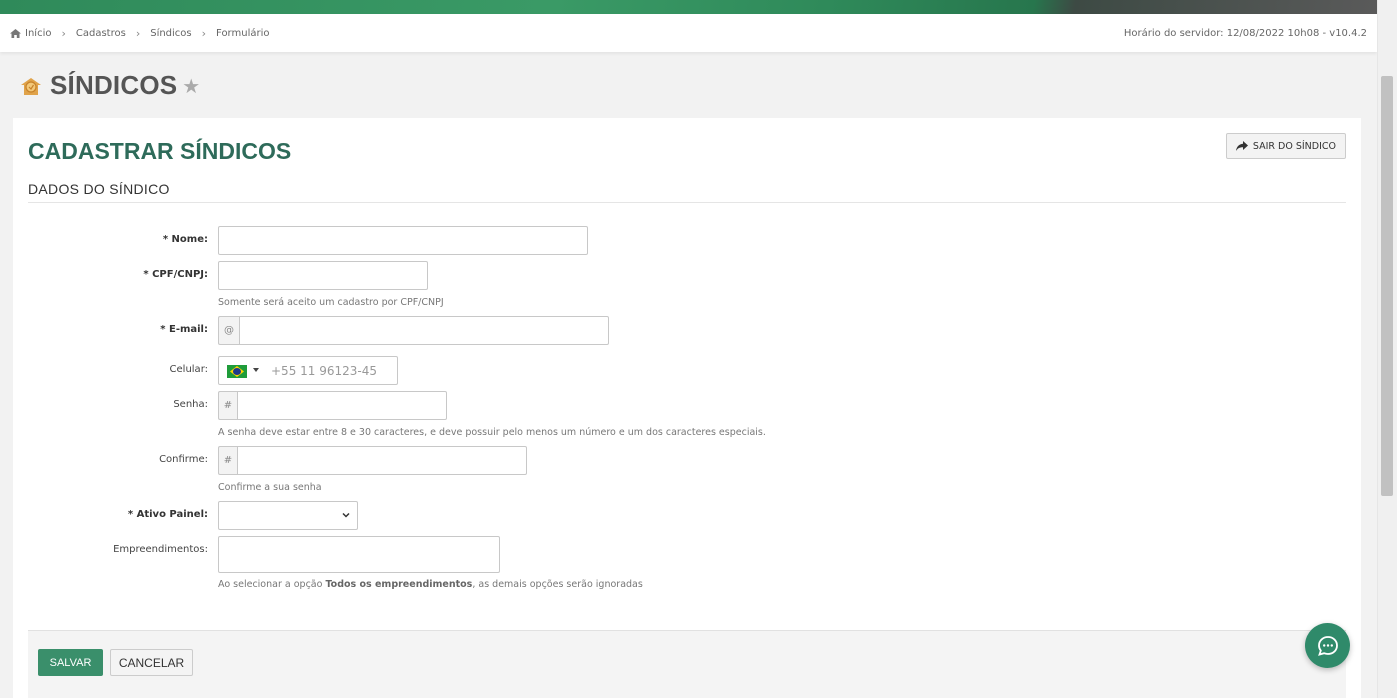 Image resolution: width=1397 pixels, height=698 pixels. Describe the element at coordinates (191, 86) in the screenshot. I see `star-icon: ★` at that location.